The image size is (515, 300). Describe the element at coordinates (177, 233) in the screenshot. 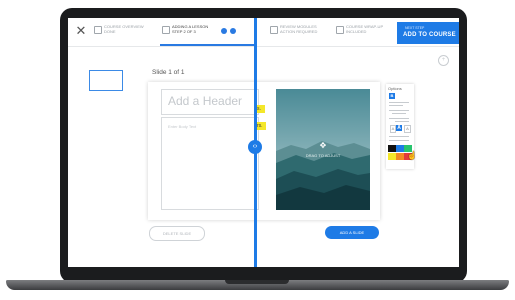

I see `delete-slide-button: DELETE SLIDE` at that location.